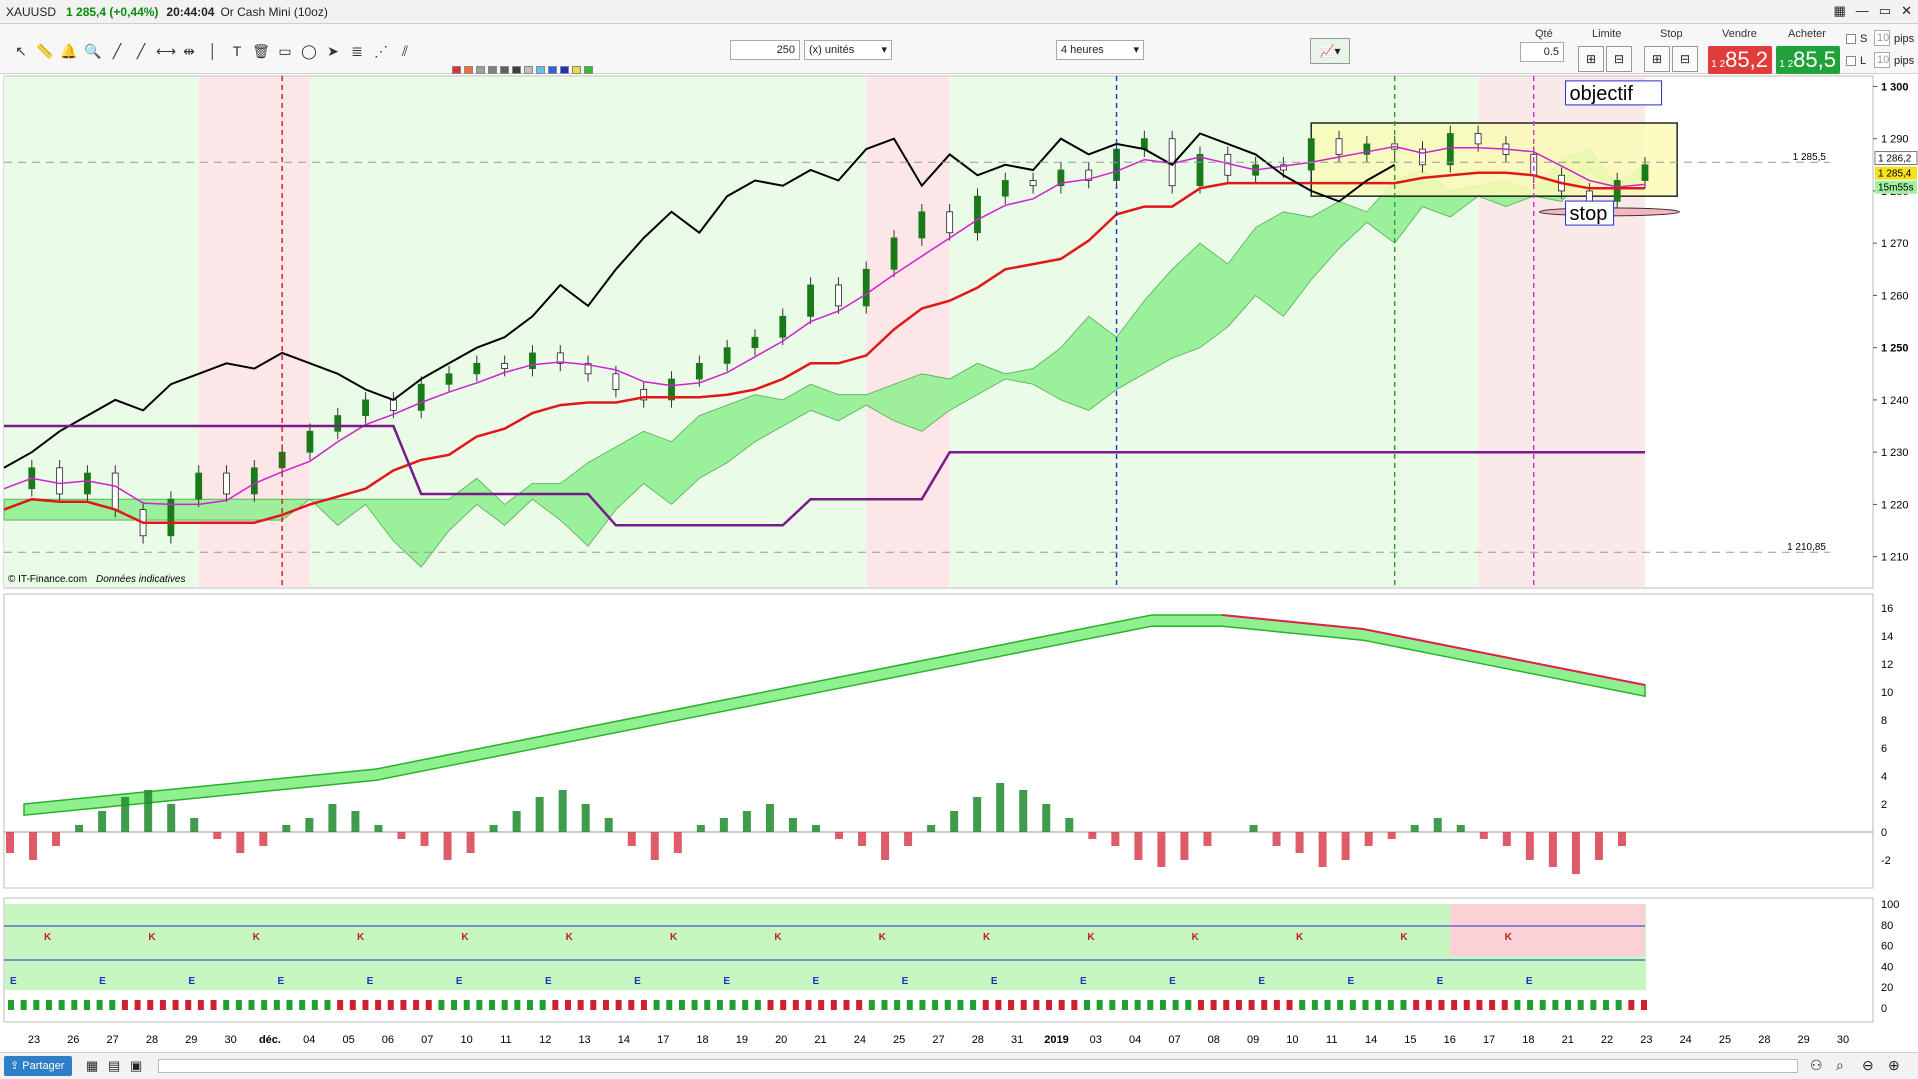 Image resolution: width=1918 pixels, height=1079 pixels. I want to click on list-icon: ▤, so click(114, 1066).